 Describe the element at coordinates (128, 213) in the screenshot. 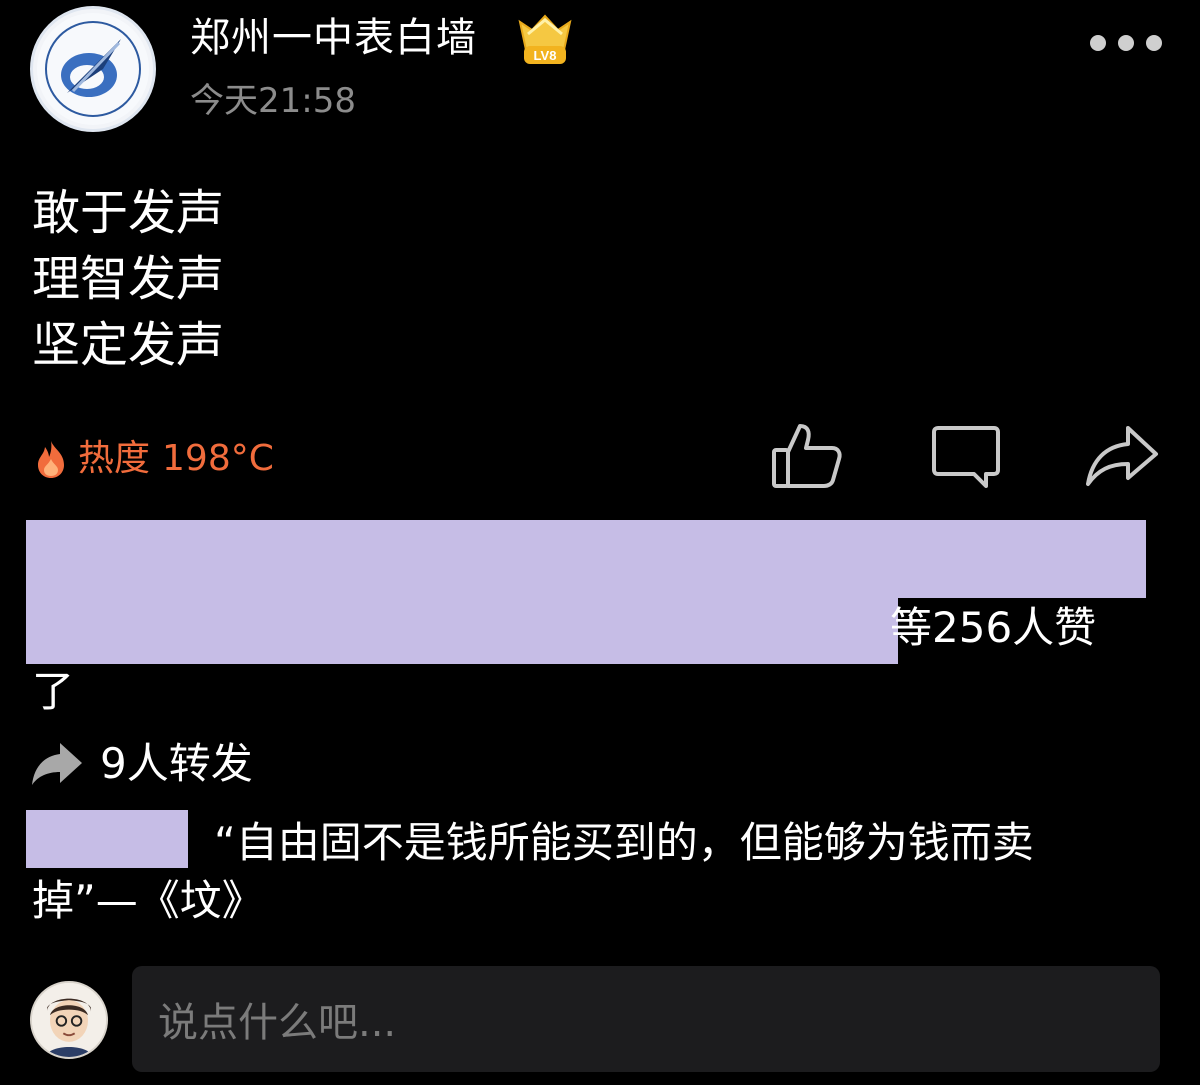

I see `post-line: 敢于发声` at that location.